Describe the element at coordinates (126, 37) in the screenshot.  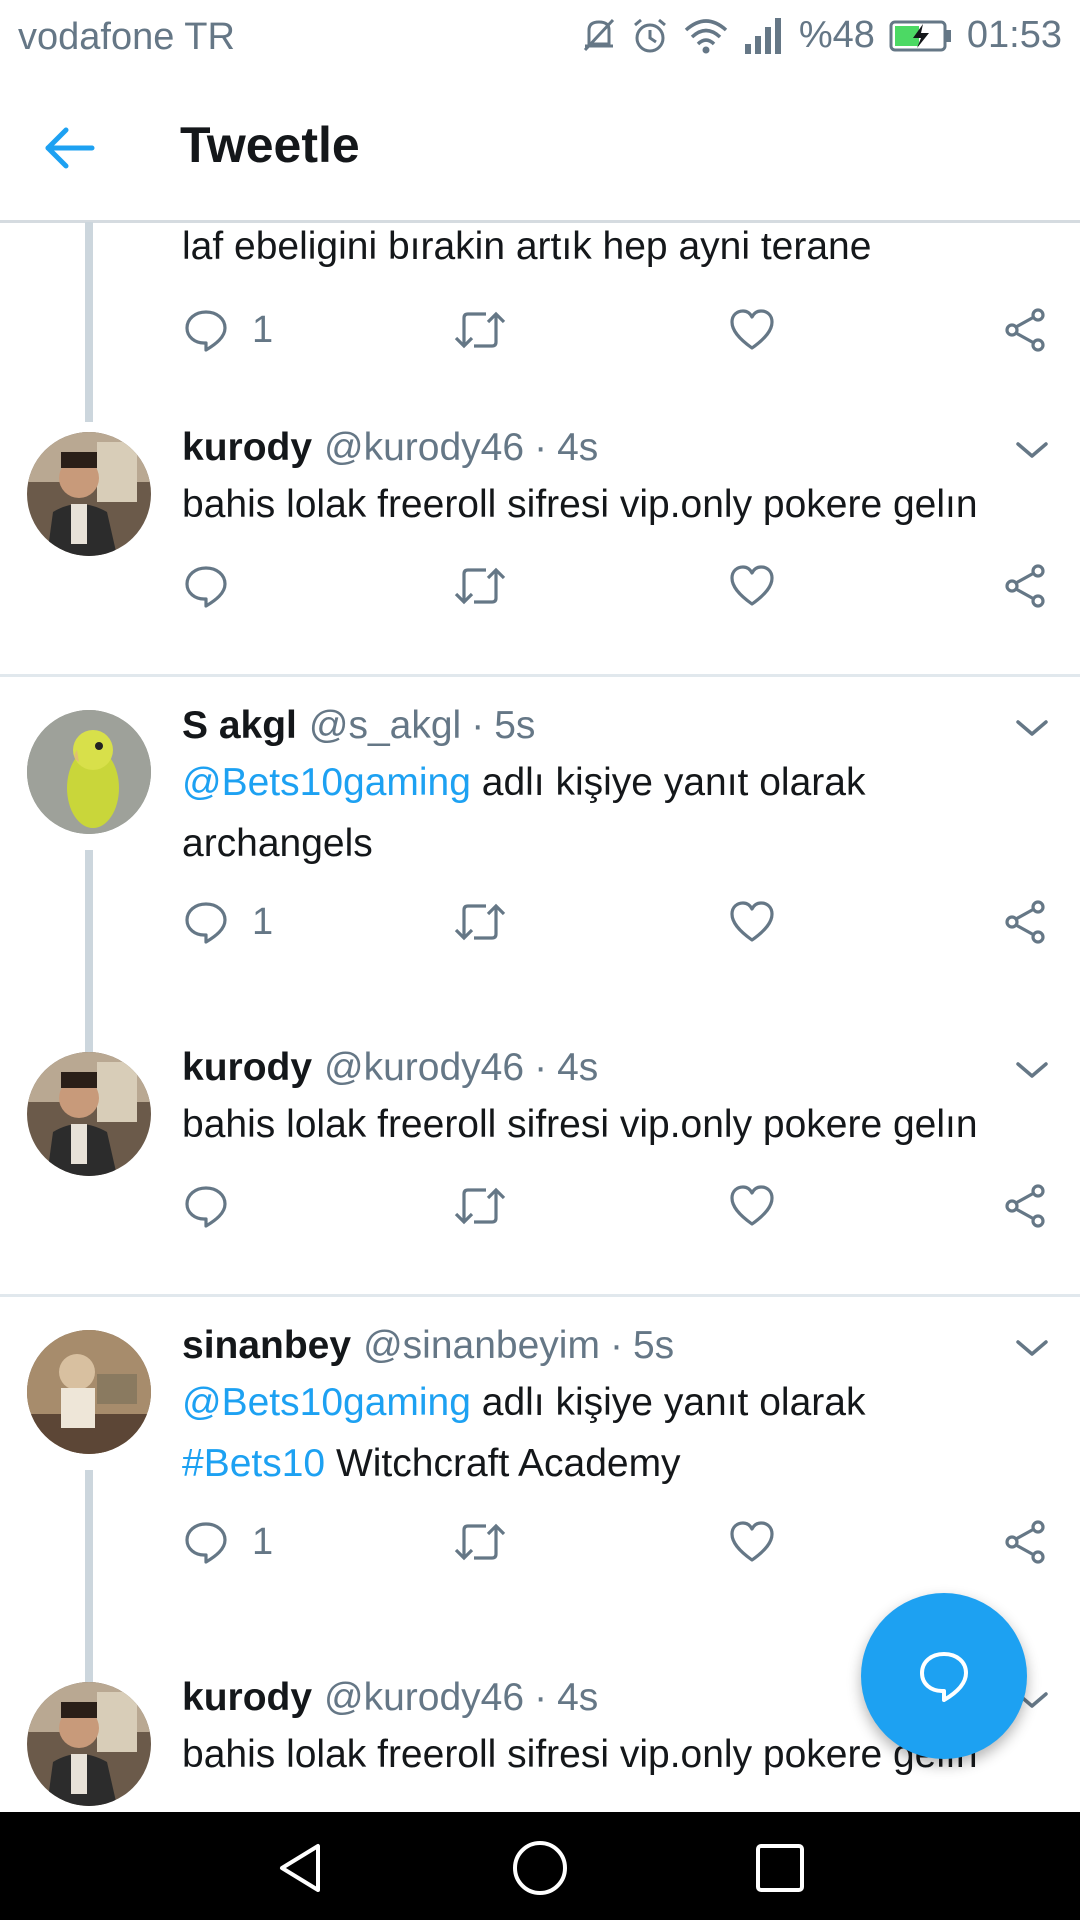
I see `carrier-label: vodafone TR` at that location.